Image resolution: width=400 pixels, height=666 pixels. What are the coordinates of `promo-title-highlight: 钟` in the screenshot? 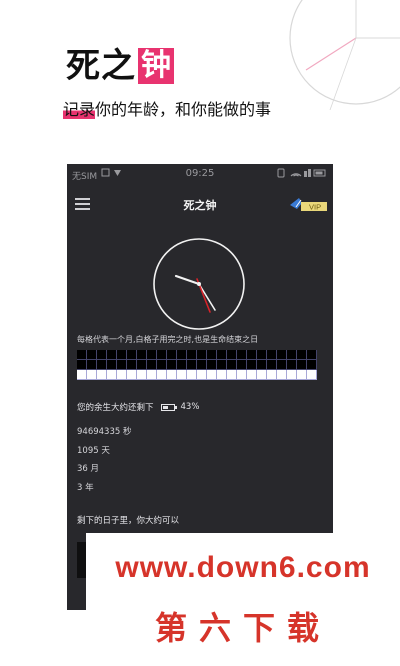 It's located at (156, 66).